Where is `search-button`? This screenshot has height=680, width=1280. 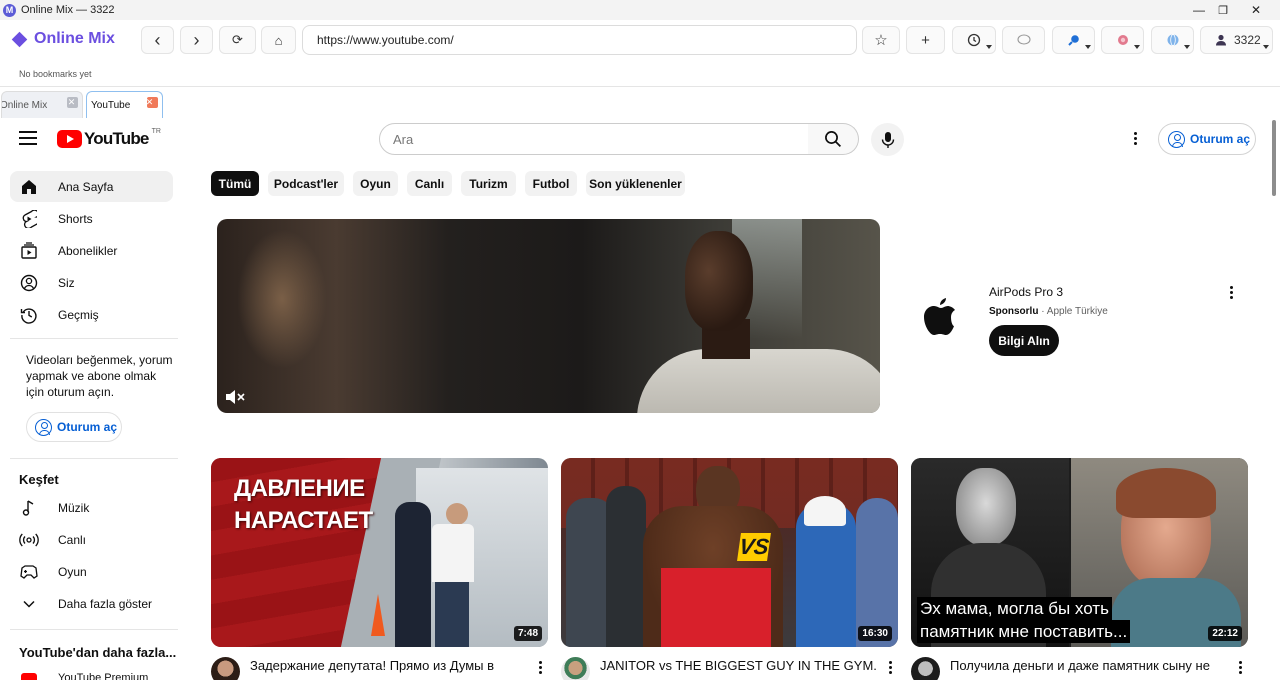 search-button is located at coordinates (833, 139).